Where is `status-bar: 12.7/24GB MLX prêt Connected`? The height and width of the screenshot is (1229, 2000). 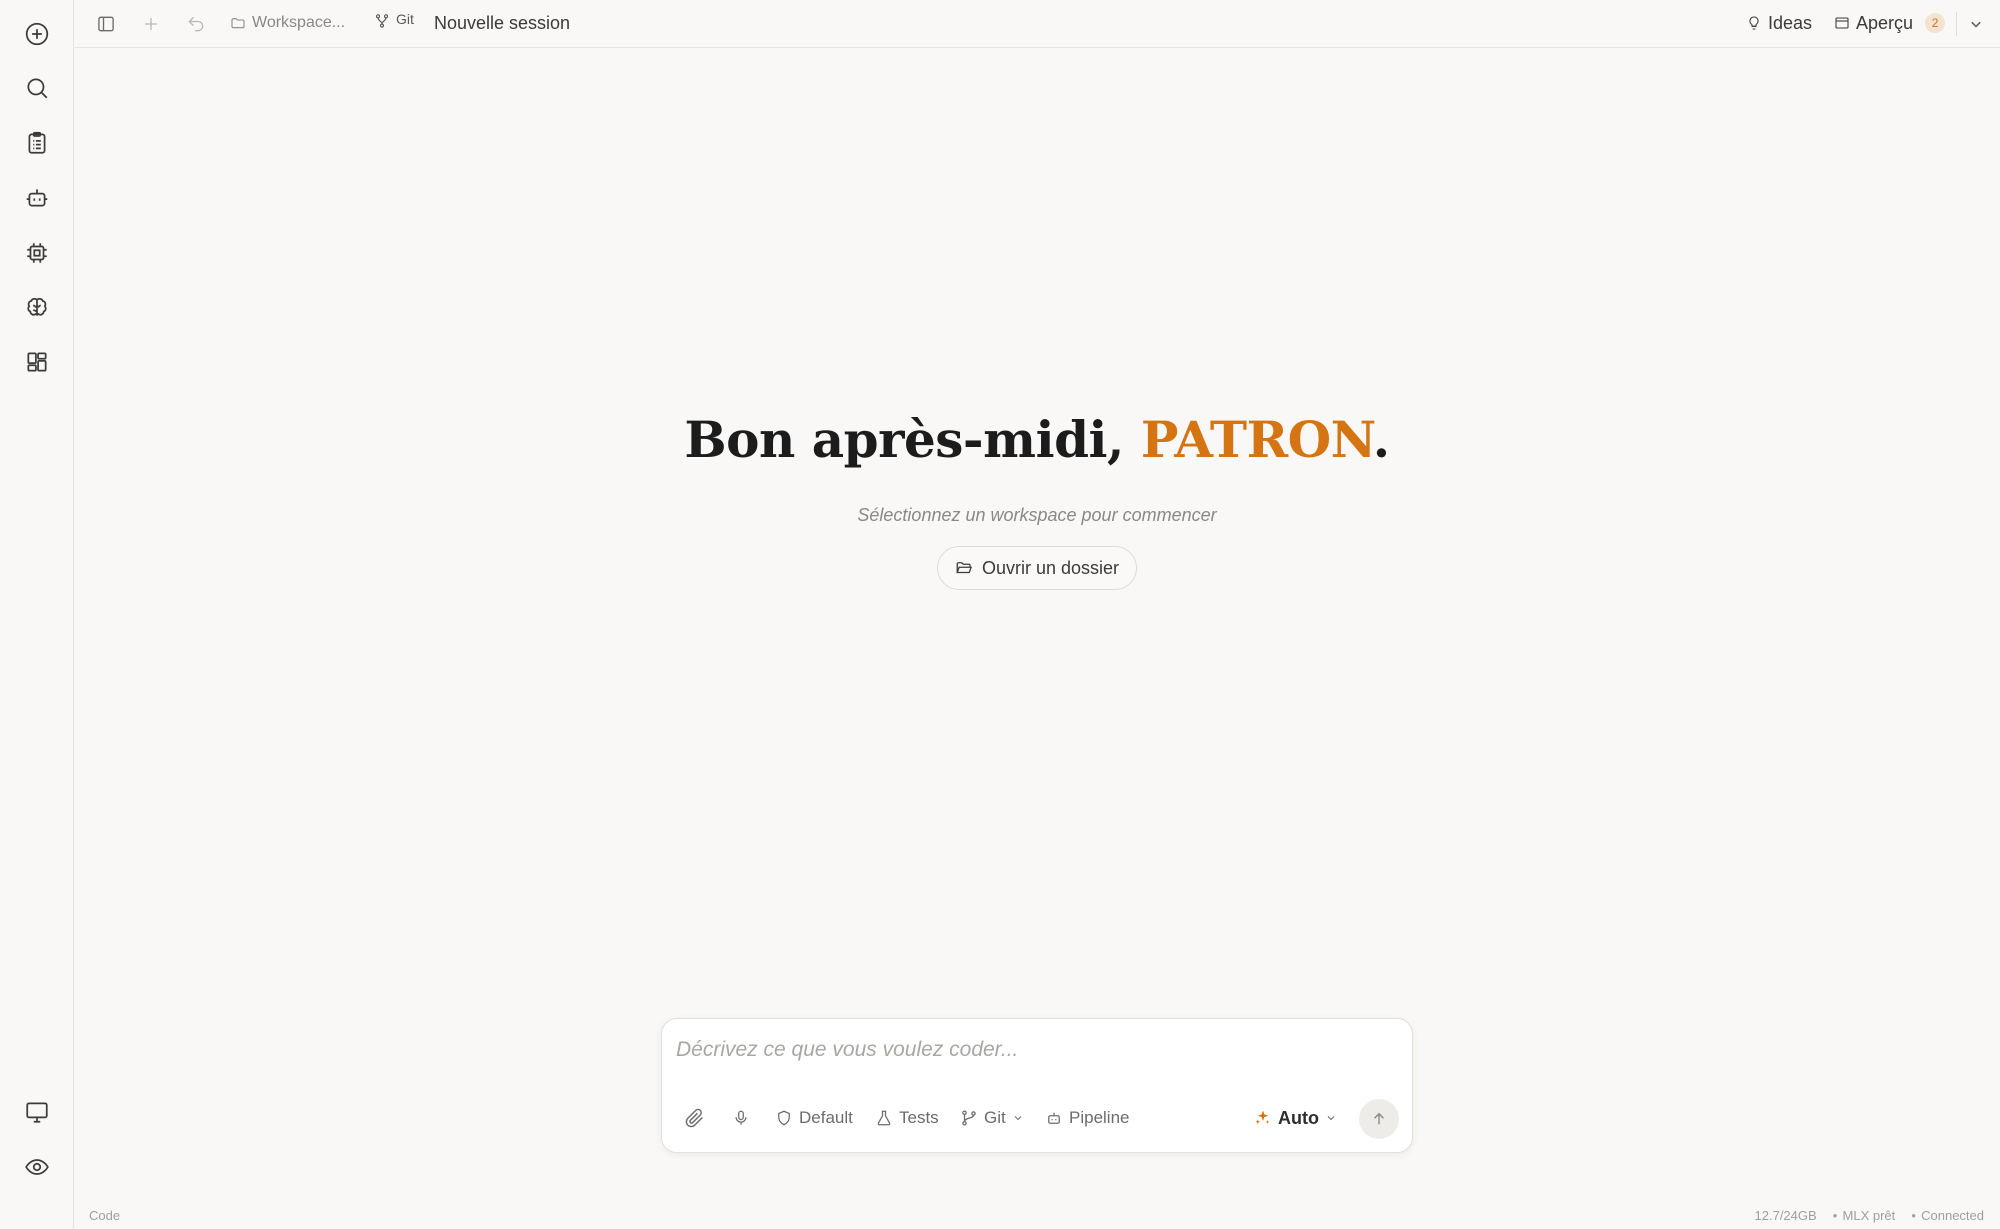
status-bar: 12.7/24GB MLX prêt Connected is located at coordinates (1869, 1215).